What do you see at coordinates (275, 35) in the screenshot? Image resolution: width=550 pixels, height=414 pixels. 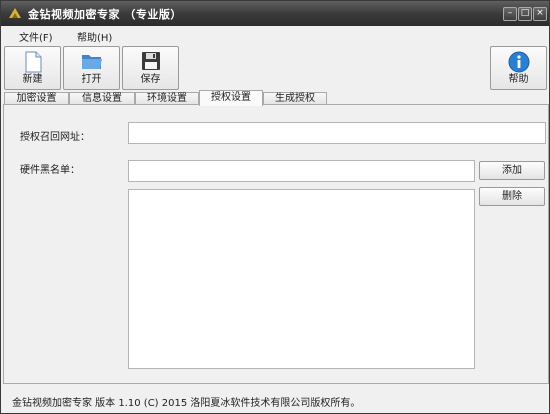 I see `menu-bar: 文件(F) 帮助(H)` at bounding box center [275, 35].